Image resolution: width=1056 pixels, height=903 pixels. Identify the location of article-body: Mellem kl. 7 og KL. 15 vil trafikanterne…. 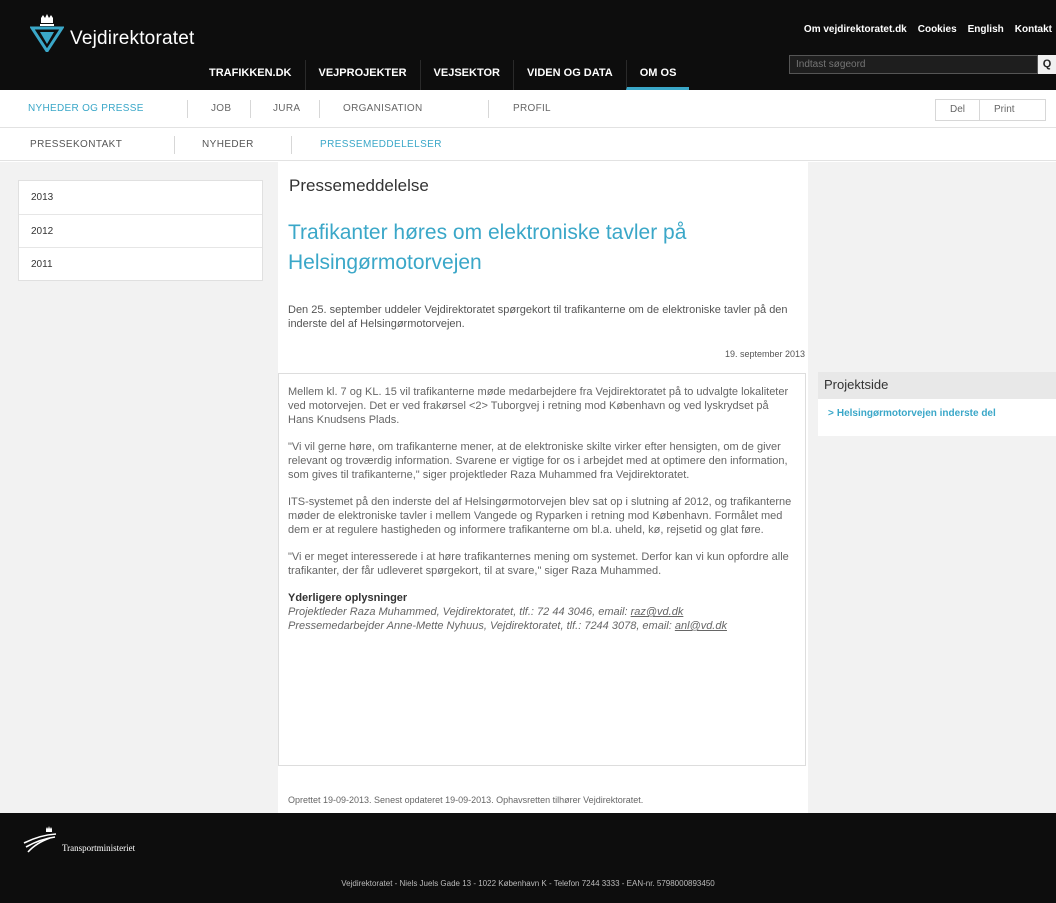
(542, 509).